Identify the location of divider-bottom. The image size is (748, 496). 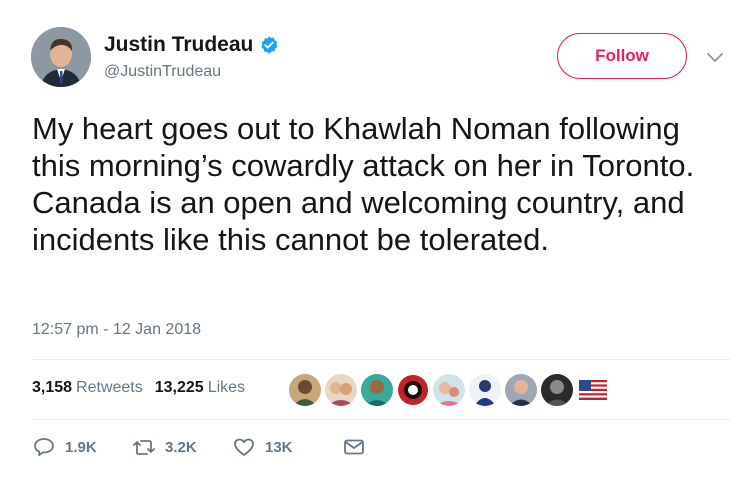
(381, 419).